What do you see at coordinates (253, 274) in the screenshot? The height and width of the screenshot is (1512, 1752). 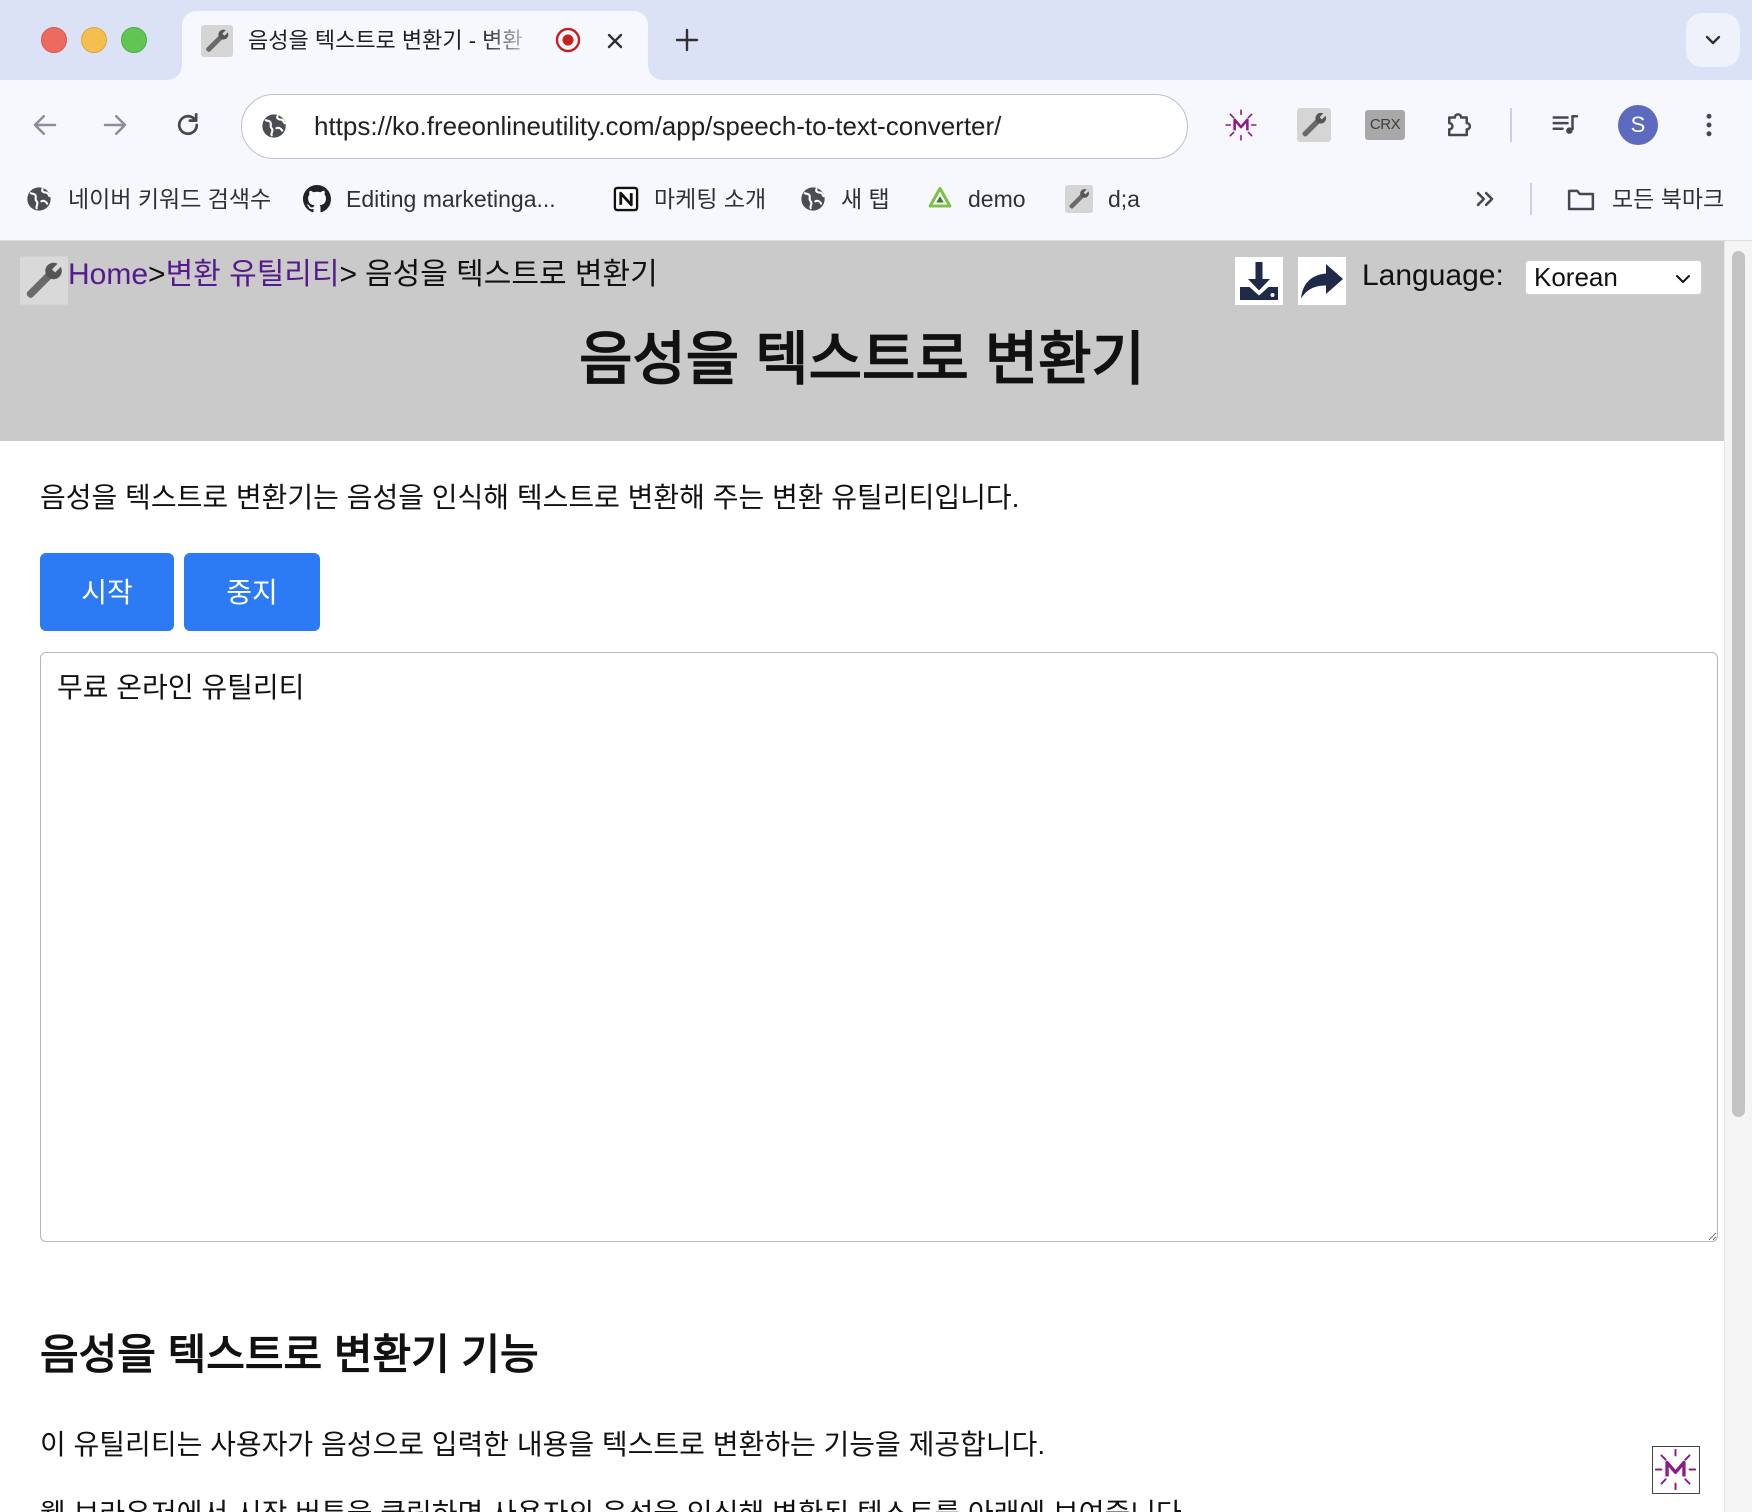 I see `breadcrumb-category-link: 변환 유틸리티` at bounding box center [253, 274].